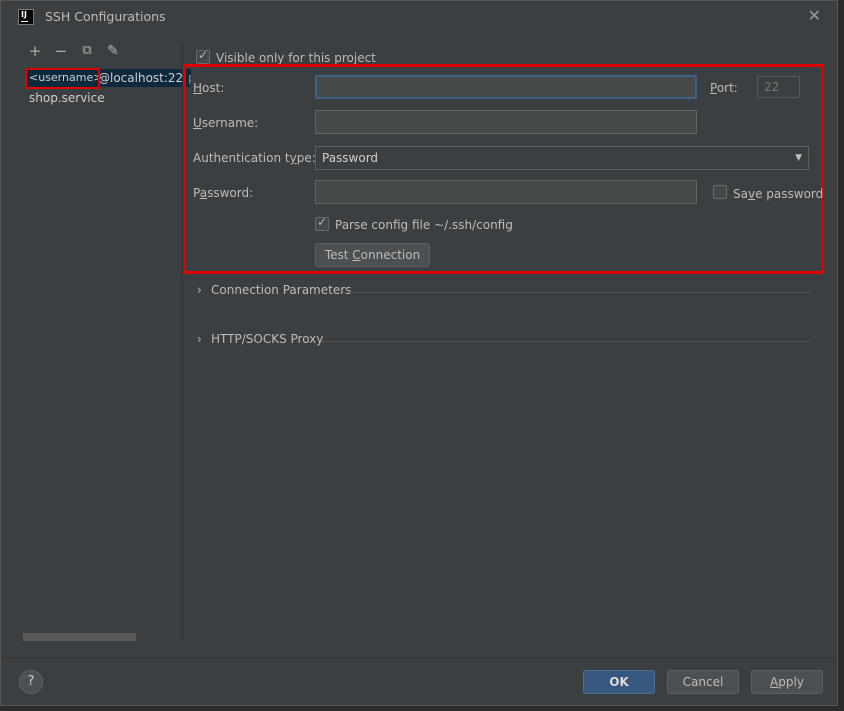 The height and width of the screenshot is (711, 844). Describe the element at coordinates (223, 193) in the screenshot. I see `password-label: Password:` at that location.